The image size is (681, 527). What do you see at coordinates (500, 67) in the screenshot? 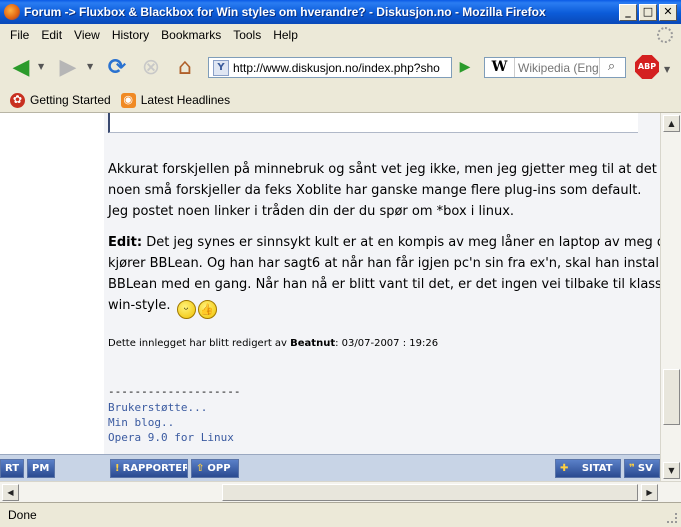
I see `wikipedia-engine-icon: W` at bounding box center [500, 67].